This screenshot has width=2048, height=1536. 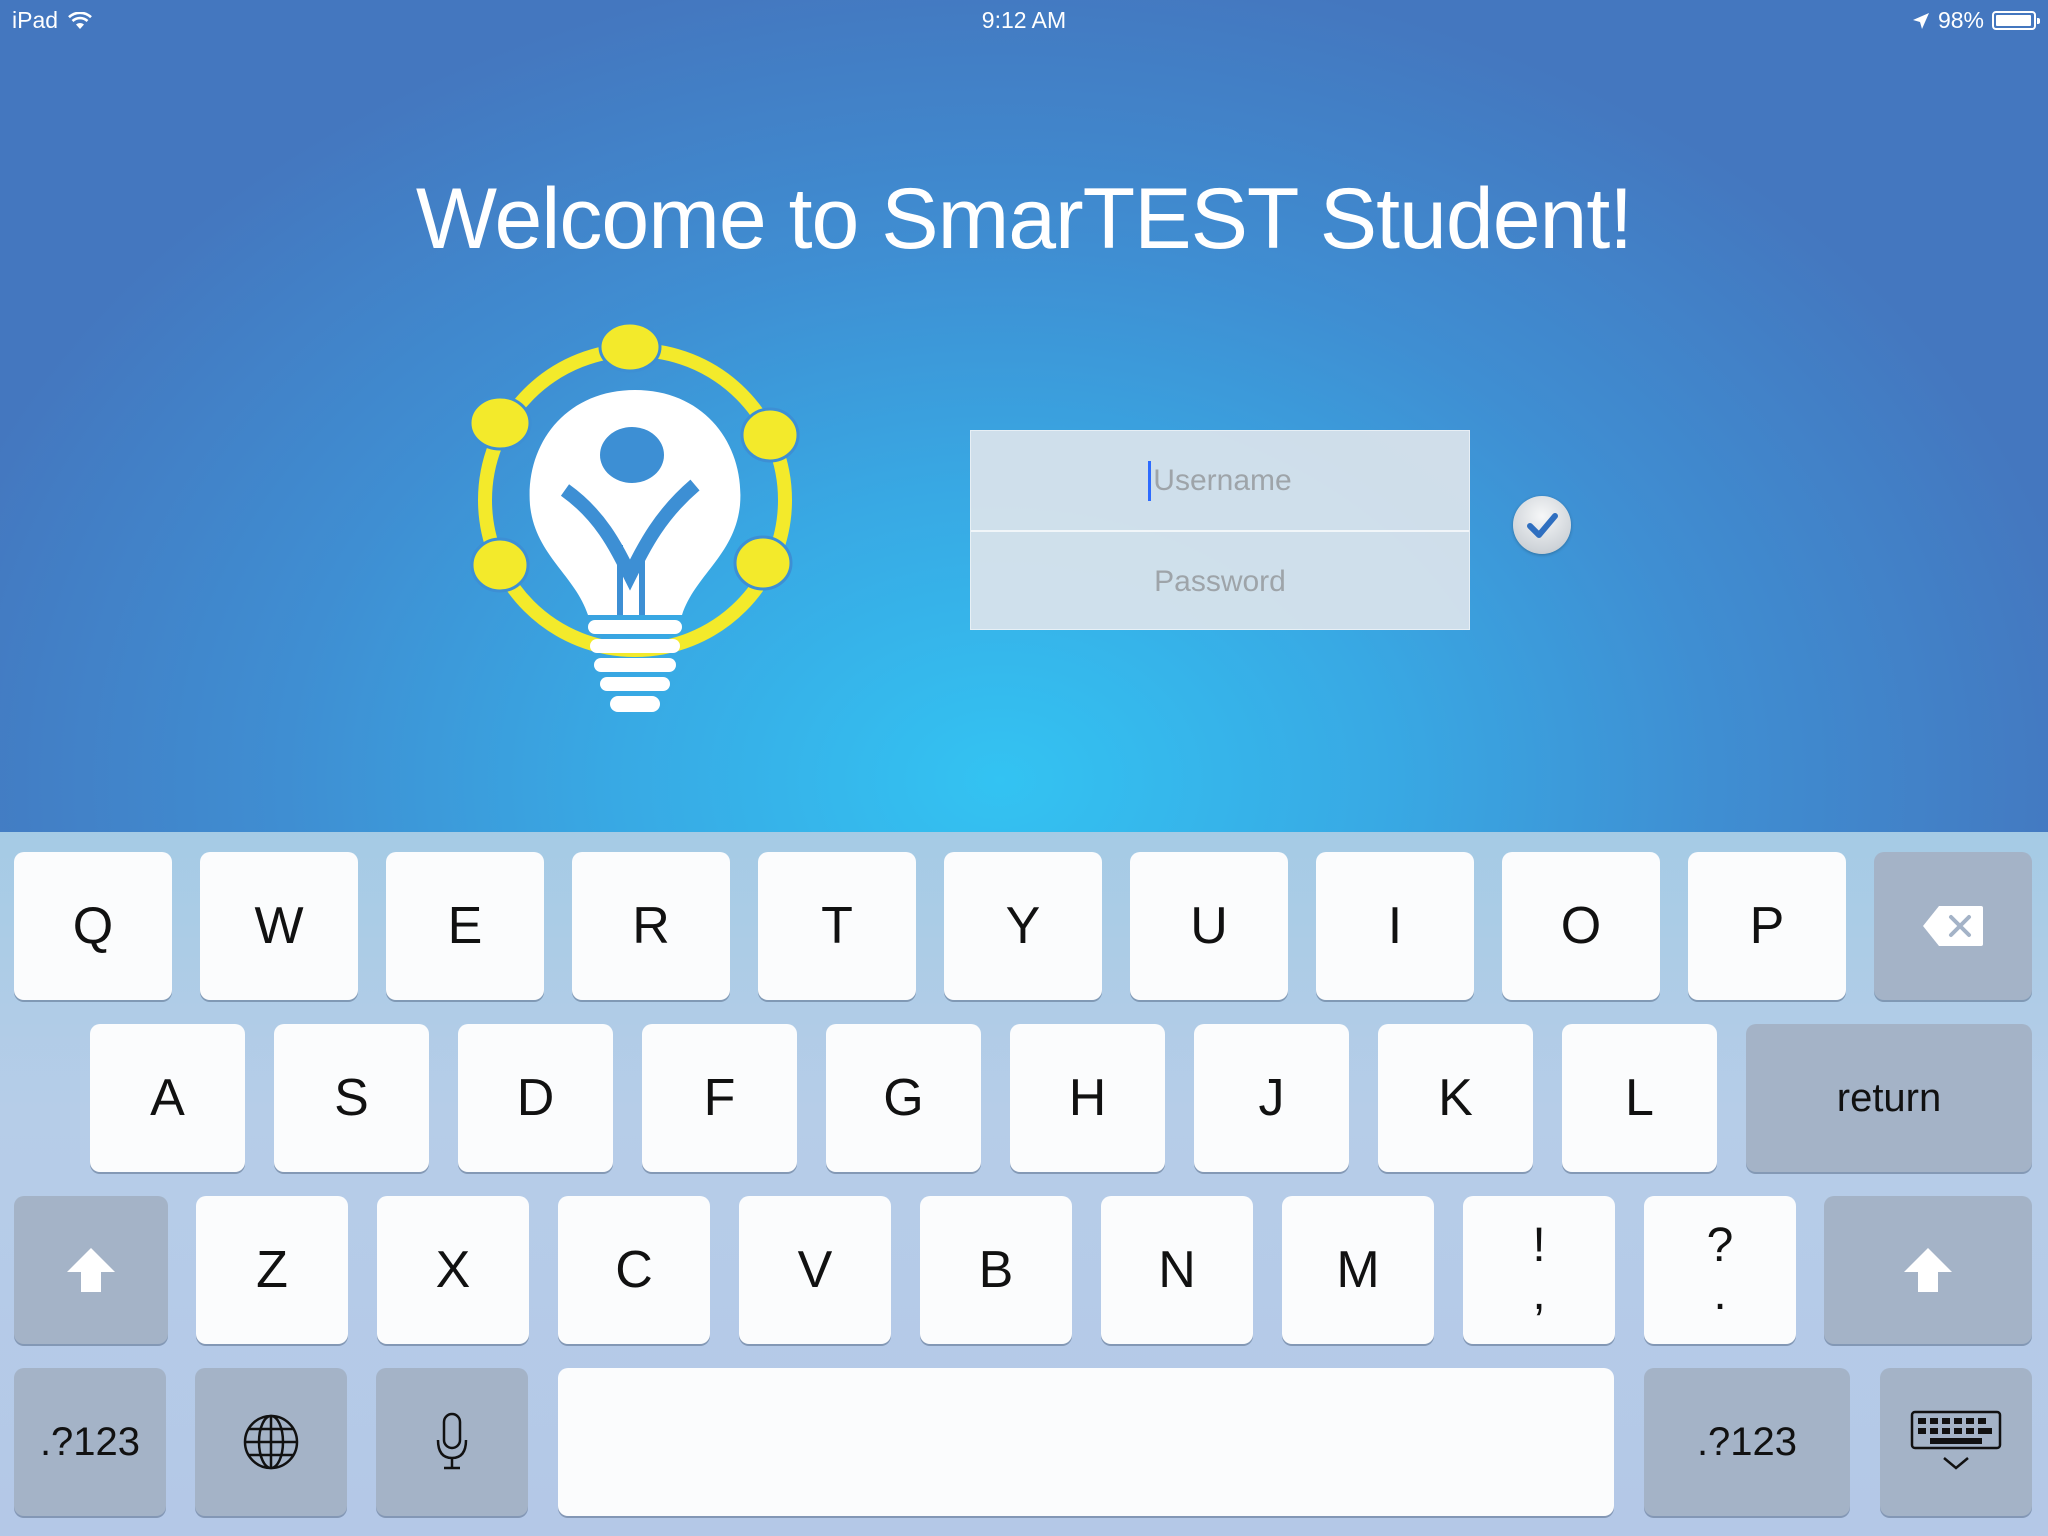 What do you see at coordinates (1767, 926) in the screenshot?
I see `key-p: P` at bounding box center [1767, 926].